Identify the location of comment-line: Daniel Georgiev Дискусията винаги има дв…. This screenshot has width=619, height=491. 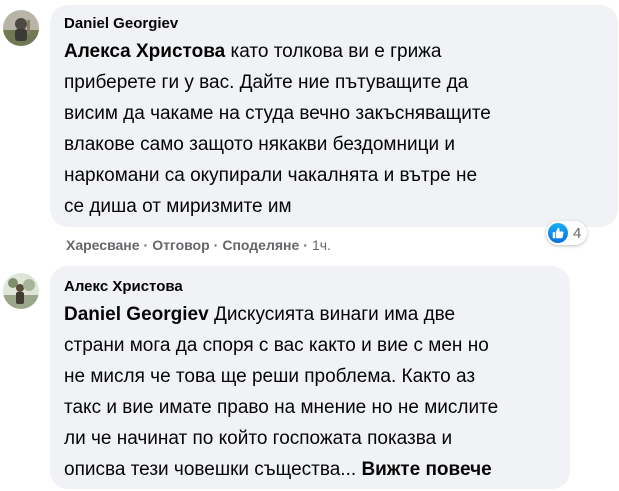
(310, 314).